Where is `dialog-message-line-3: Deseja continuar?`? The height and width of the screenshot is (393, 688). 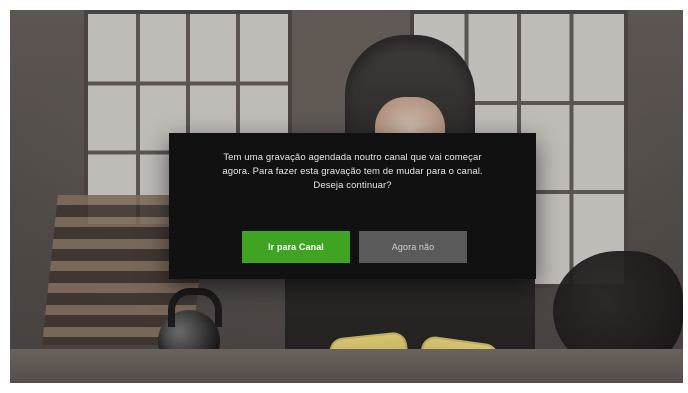 dialog-message-line-3: Deseja continuar? is located at coordinates (352, 185).